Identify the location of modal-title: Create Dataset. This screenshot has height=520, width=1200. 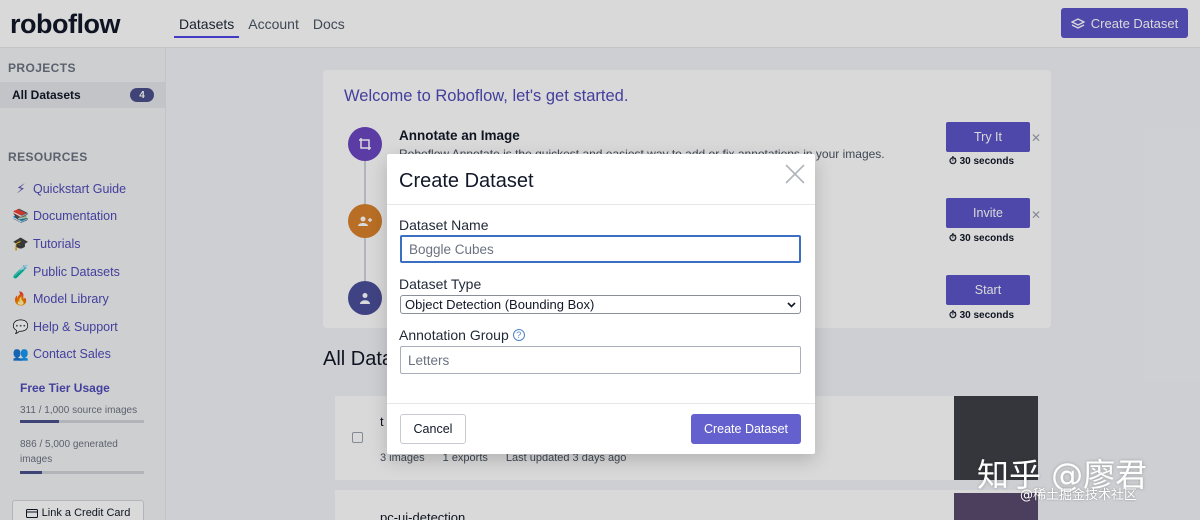
(466, 181).